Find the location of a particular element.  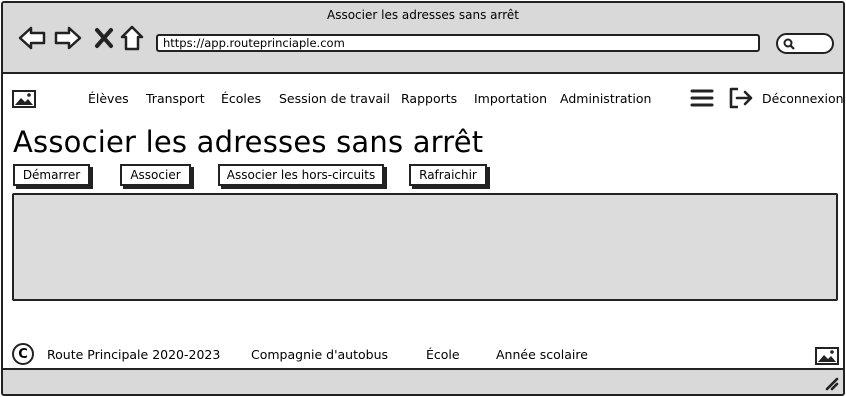

search-icon is located at coordinates (789, 44).